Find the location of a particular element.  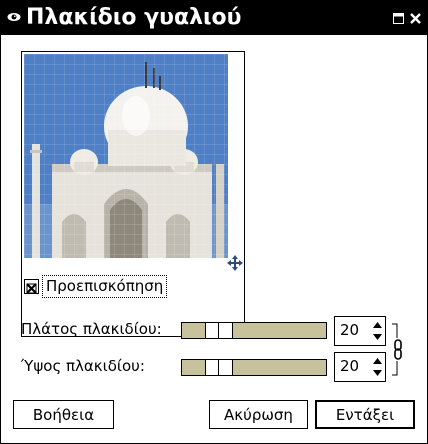

tile-height-slider is located at coordinates (254, 367).